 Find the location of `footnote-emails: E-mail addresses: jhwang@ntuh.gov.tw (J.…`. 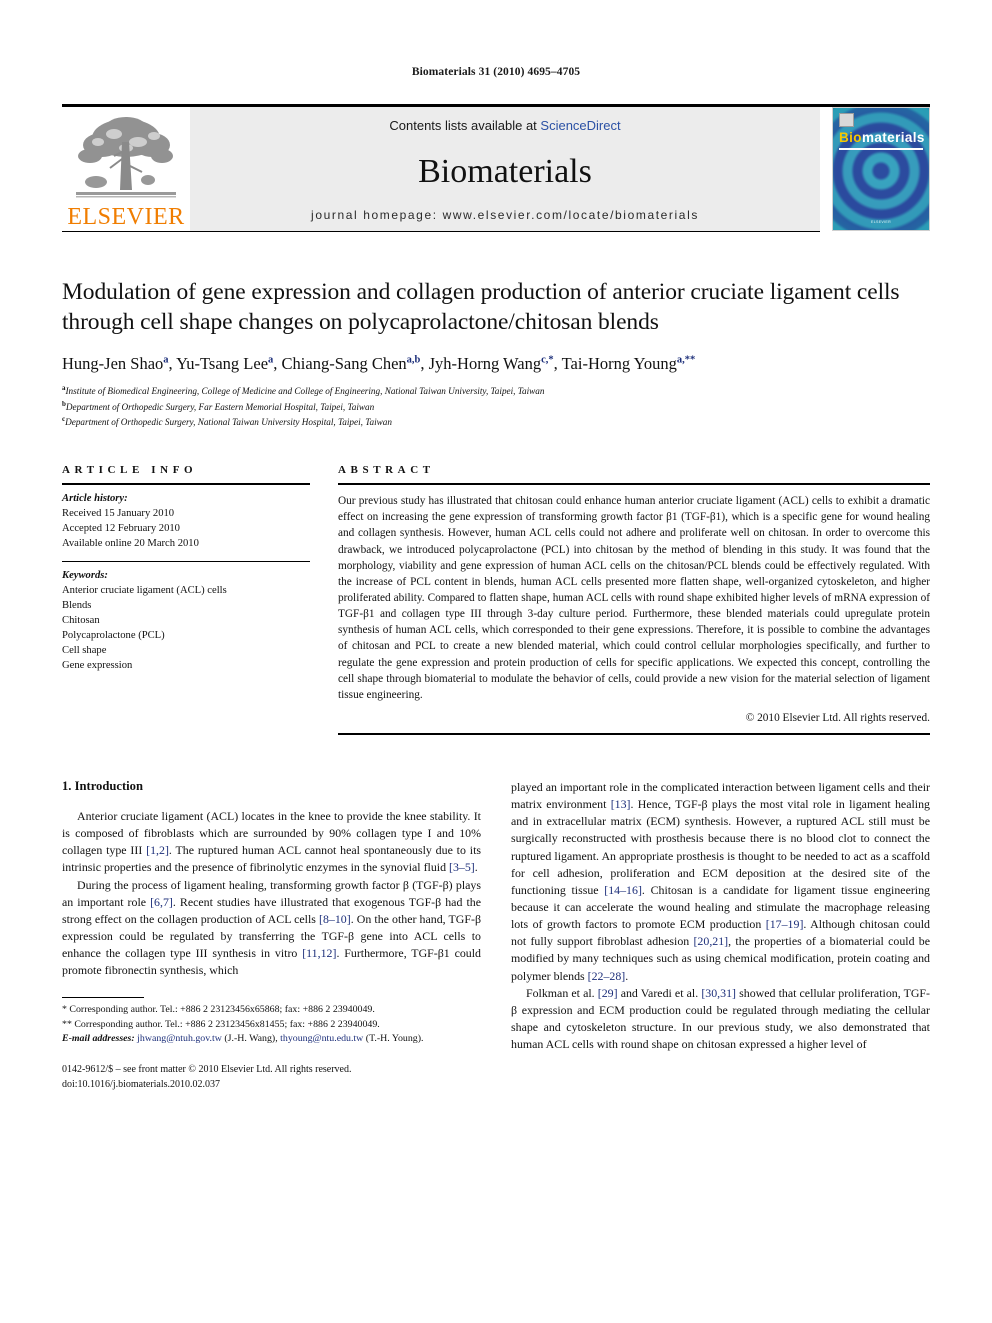

footnote-emails: E-mail addresses: jhwang@ntuh.gov.tw (J.… is located at coordinates (271, 1039).